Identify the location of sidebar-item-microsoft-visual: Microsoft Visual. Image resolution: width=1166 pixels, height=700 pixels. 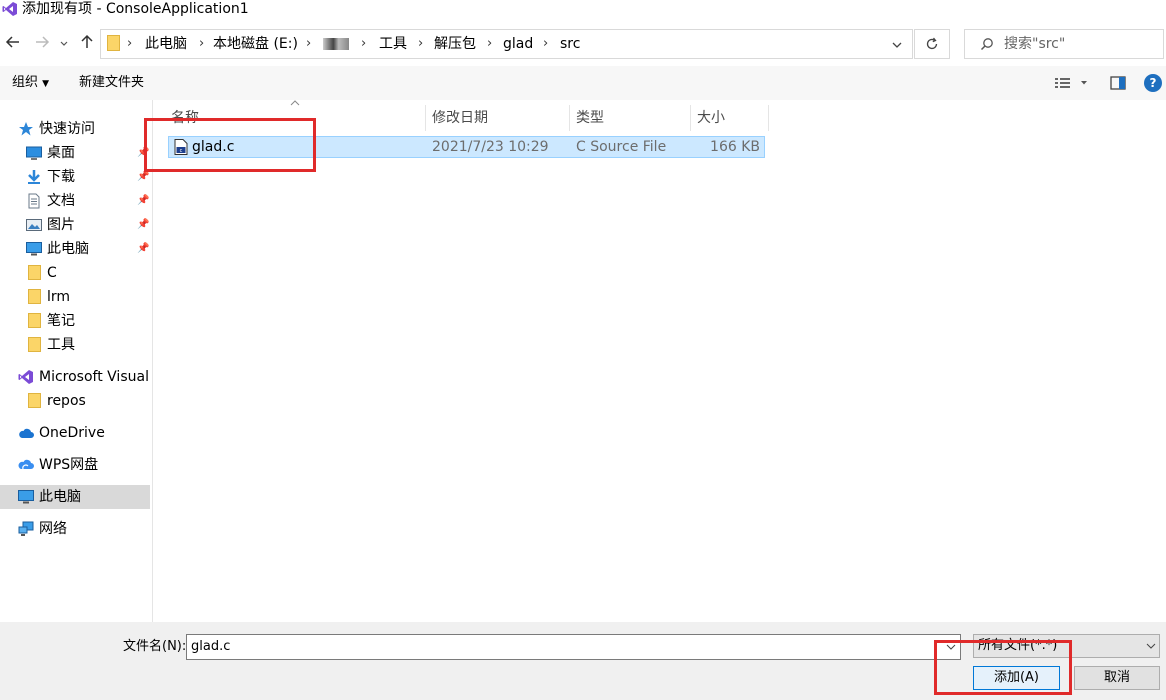
(75, 377).